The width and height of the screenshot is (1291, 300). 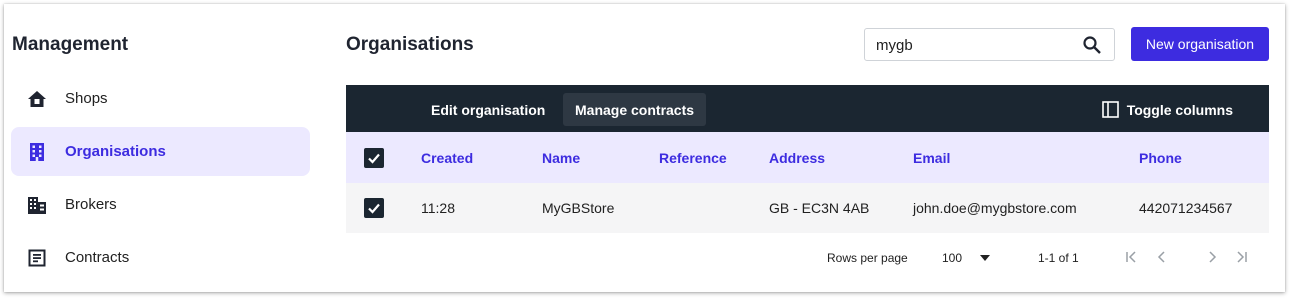 What do you see at coordinates (488, 109) in the screenshot?
I see `edit-organisation-button: Edit organisation` at bounding box center [488, 109].